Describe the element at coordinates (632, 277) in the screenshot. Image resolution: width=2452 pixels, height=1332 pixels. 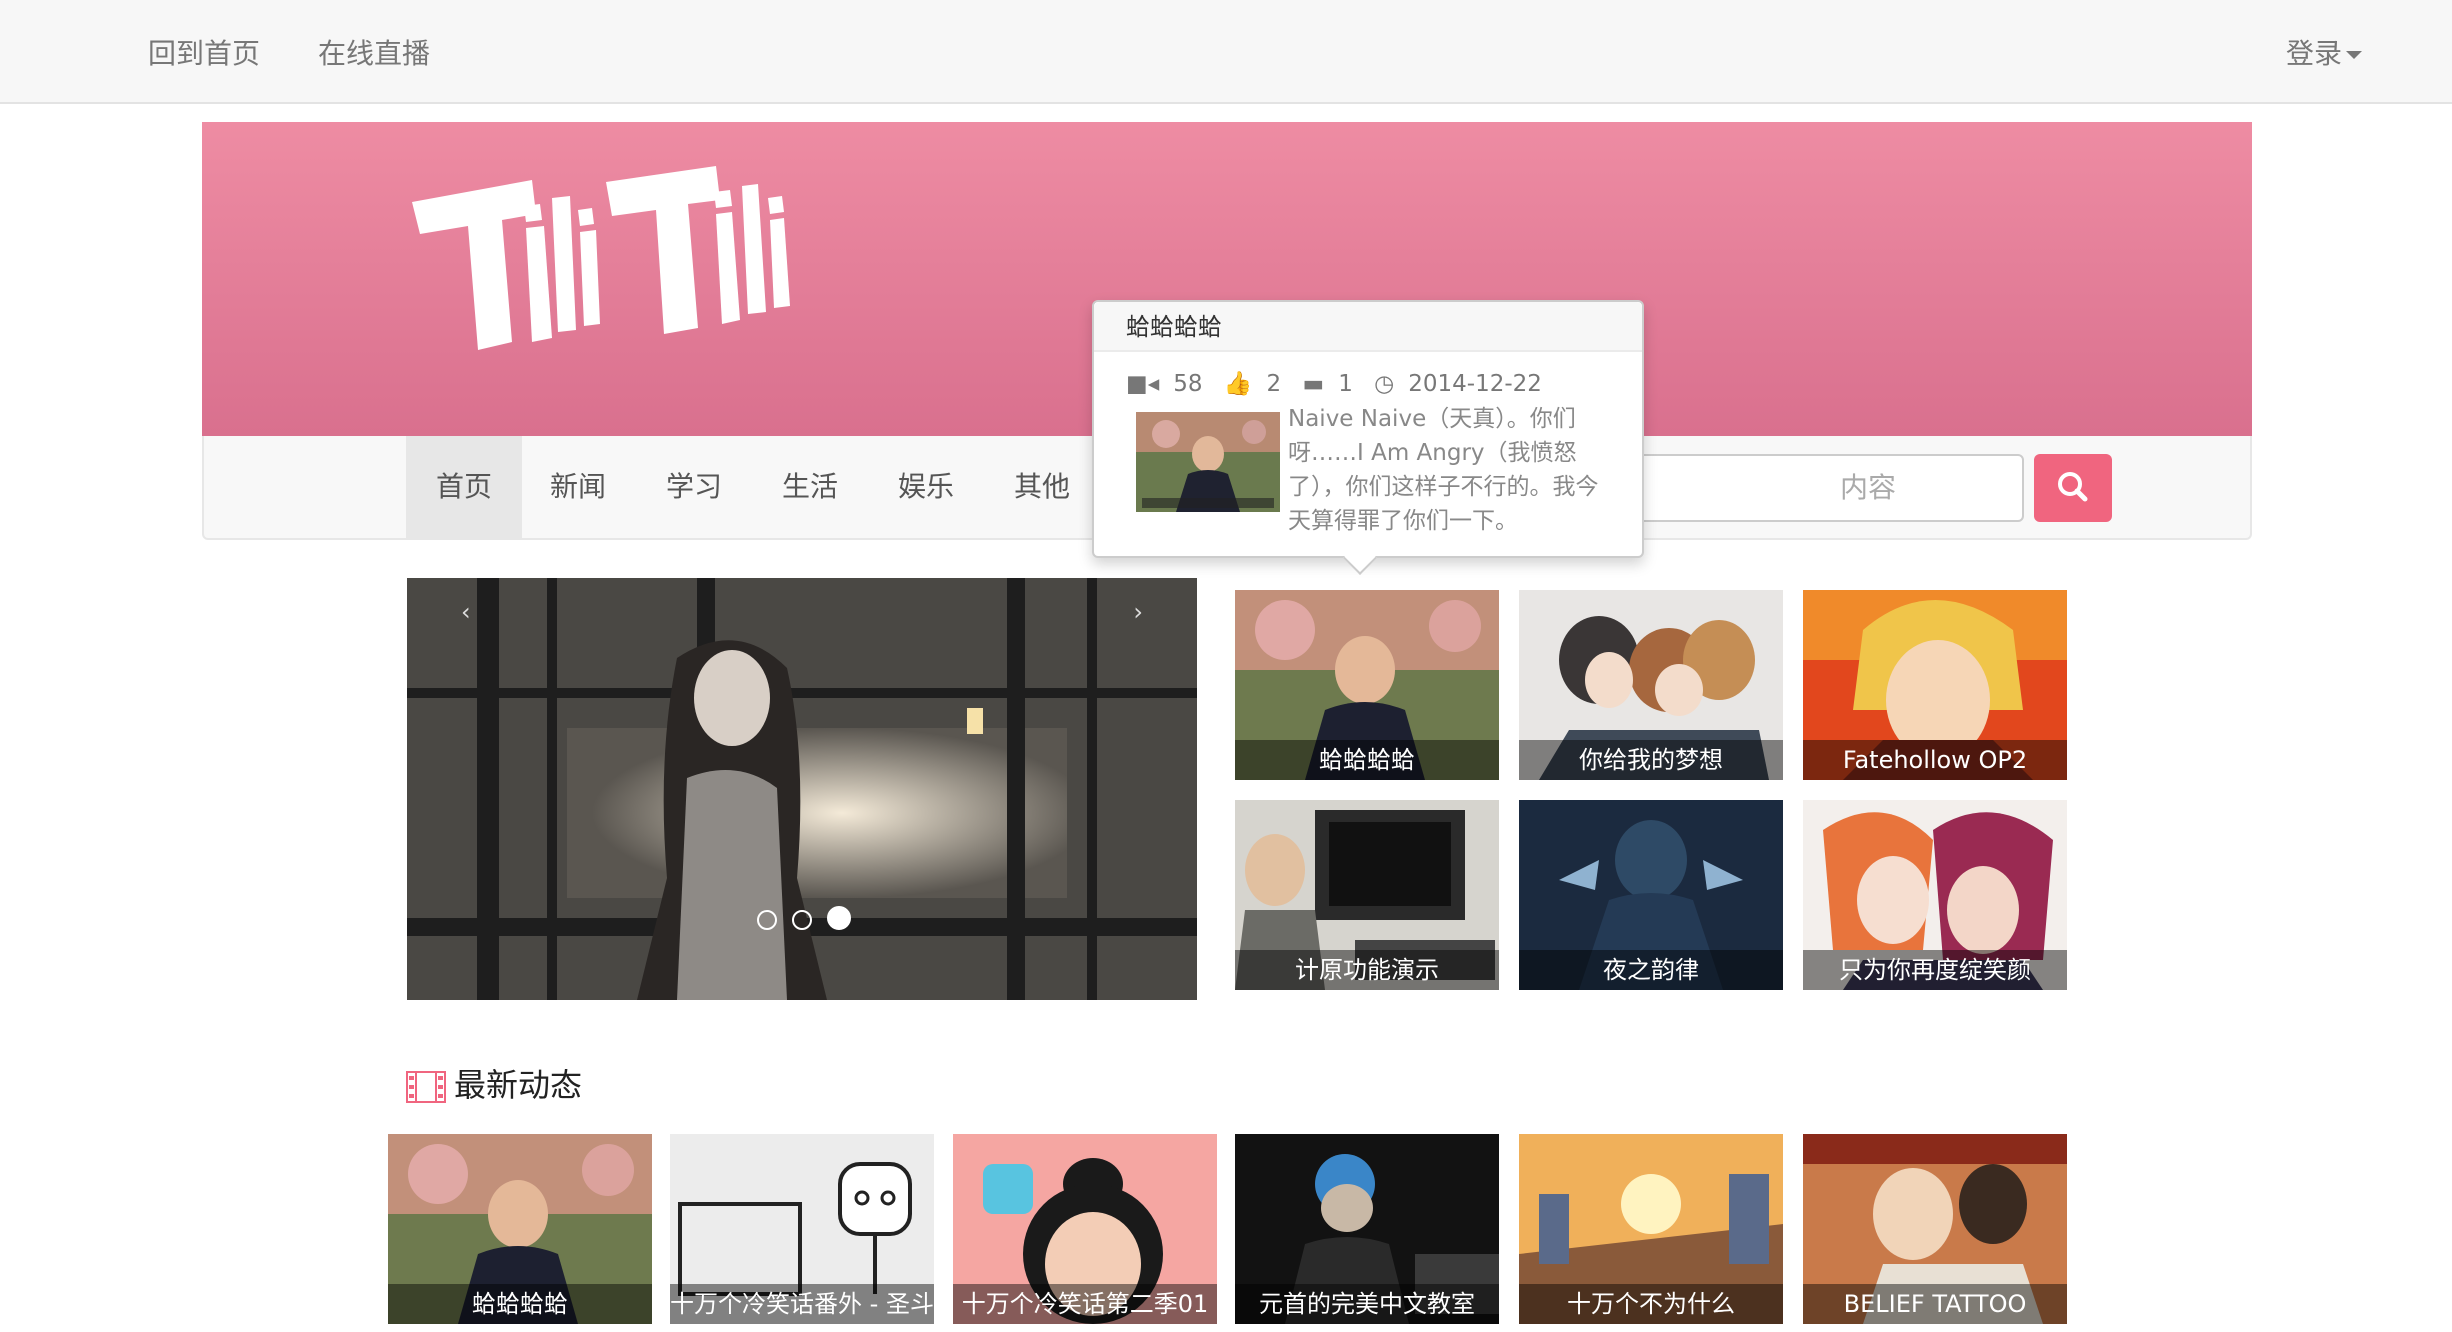
I see `tilitili-logo` at that location.